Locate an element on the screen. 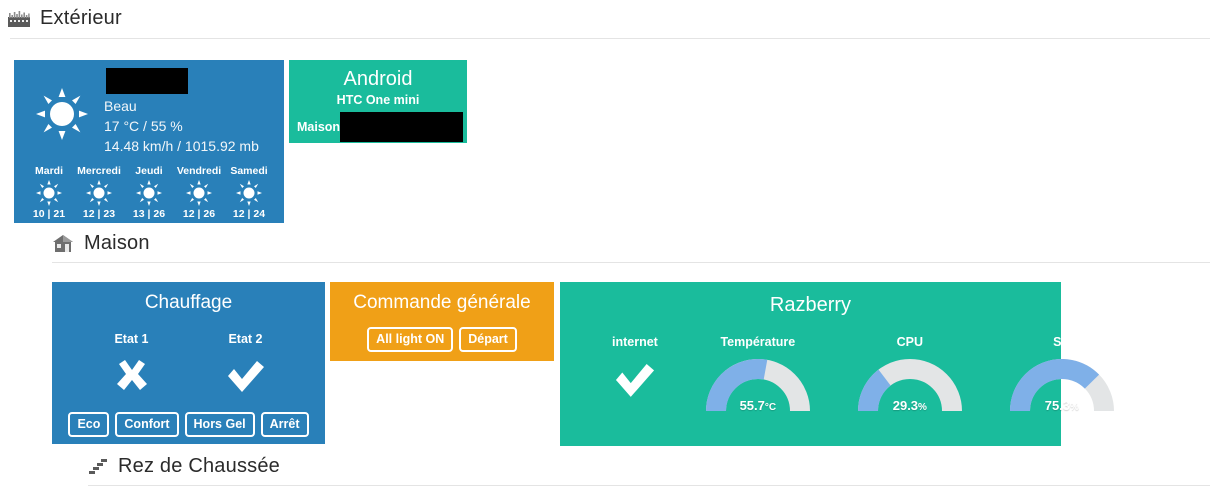  state-label: Etat 1 is located at coordinates (131, 339).